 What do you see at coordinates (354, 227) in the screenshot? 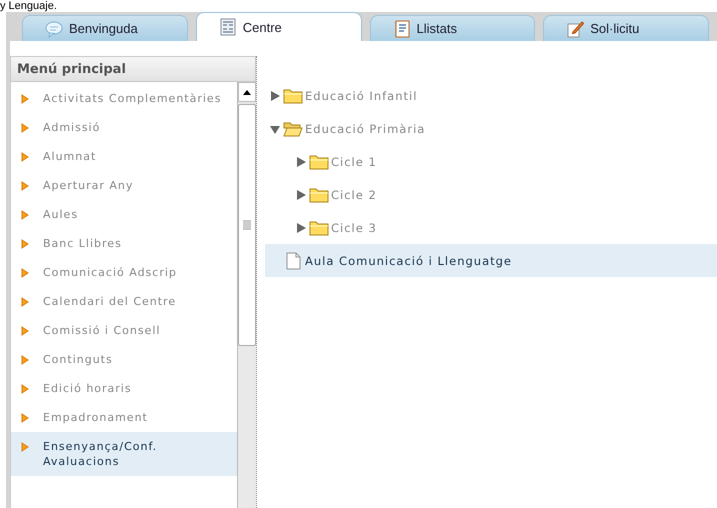
I see `tree-label: Cicle 3` at bounding box center [354, 227].